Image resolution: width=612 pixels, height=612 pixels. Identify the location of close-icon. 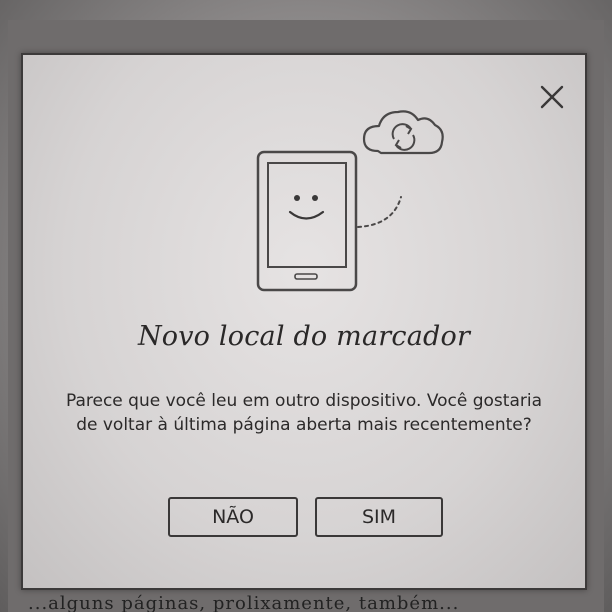
(552, 97).